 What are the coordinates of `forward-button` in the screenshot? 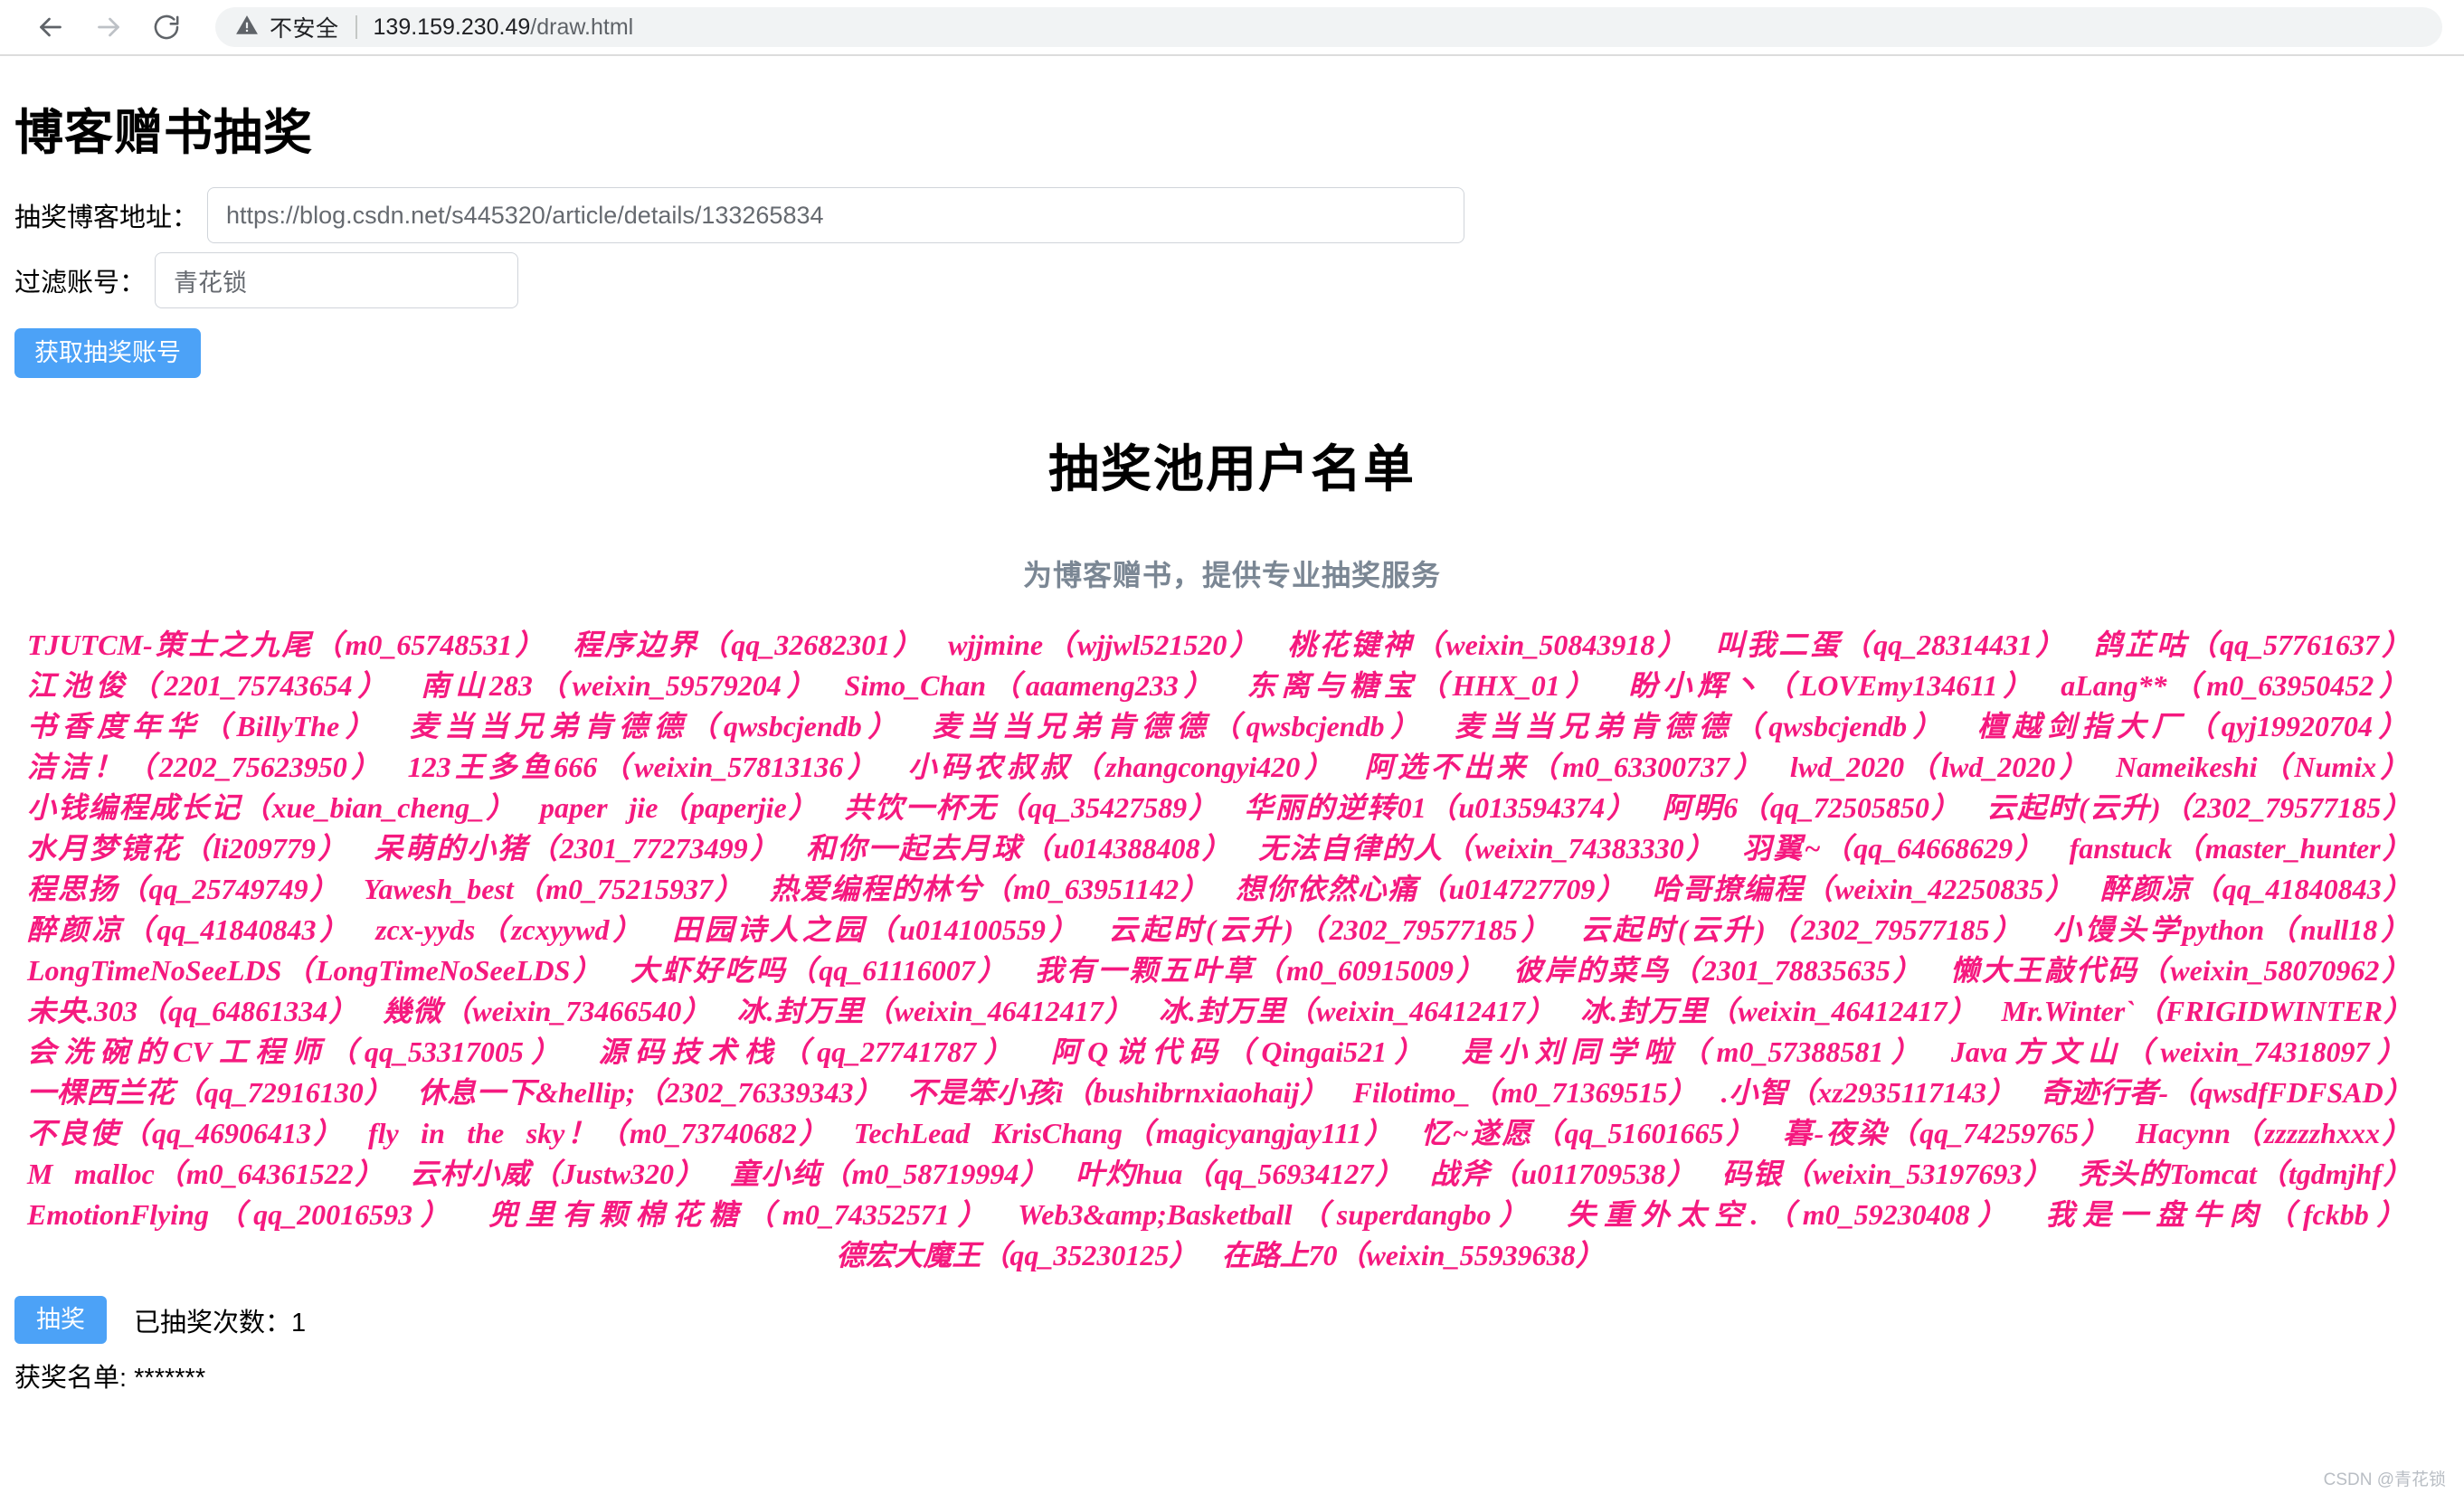 It's located at (109, 27).